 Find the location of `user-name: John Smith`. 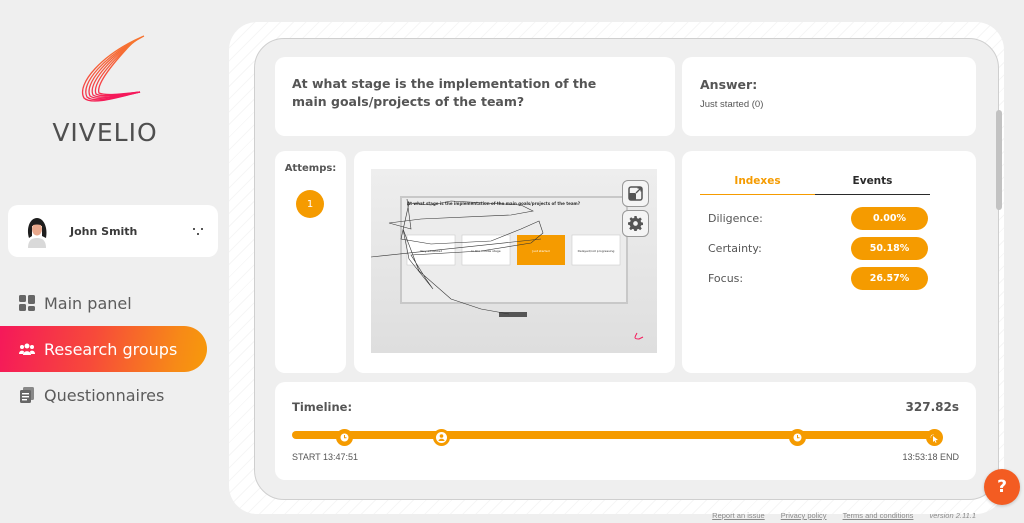

user-name: John Smith is located at coordinates (104, 231).